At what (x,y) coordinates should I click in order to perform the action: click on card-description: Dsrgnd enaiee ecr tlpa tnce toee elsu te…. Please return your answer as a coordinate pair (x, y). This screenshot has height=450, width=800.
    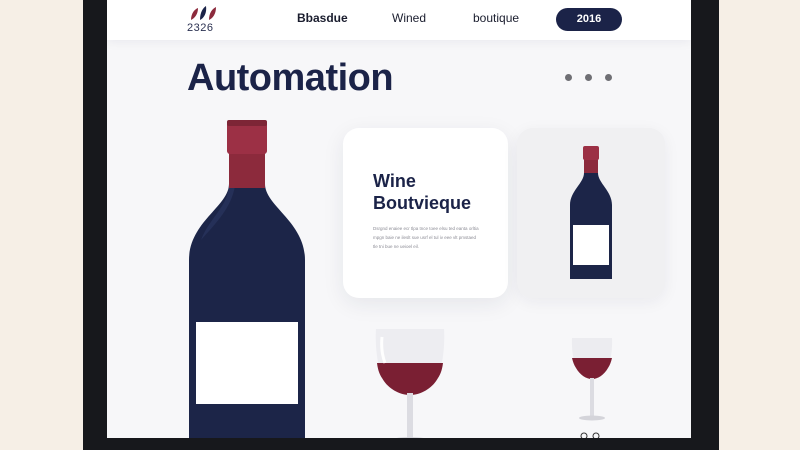
    Looking at the image, I should click on (426, 237).